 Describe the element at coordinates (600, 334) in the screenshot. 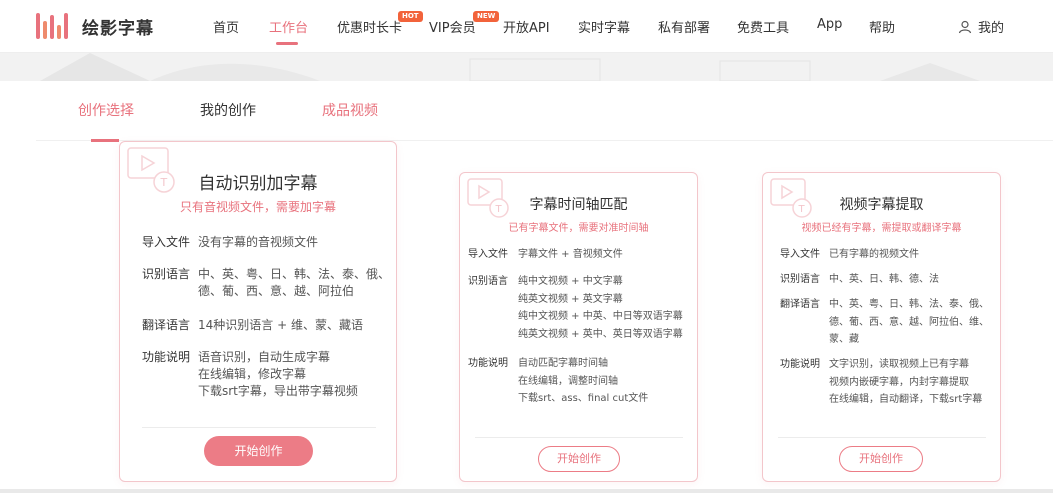

I see `row-value: 纯英文视频 + 英中、英日等双语字幕` at that location.